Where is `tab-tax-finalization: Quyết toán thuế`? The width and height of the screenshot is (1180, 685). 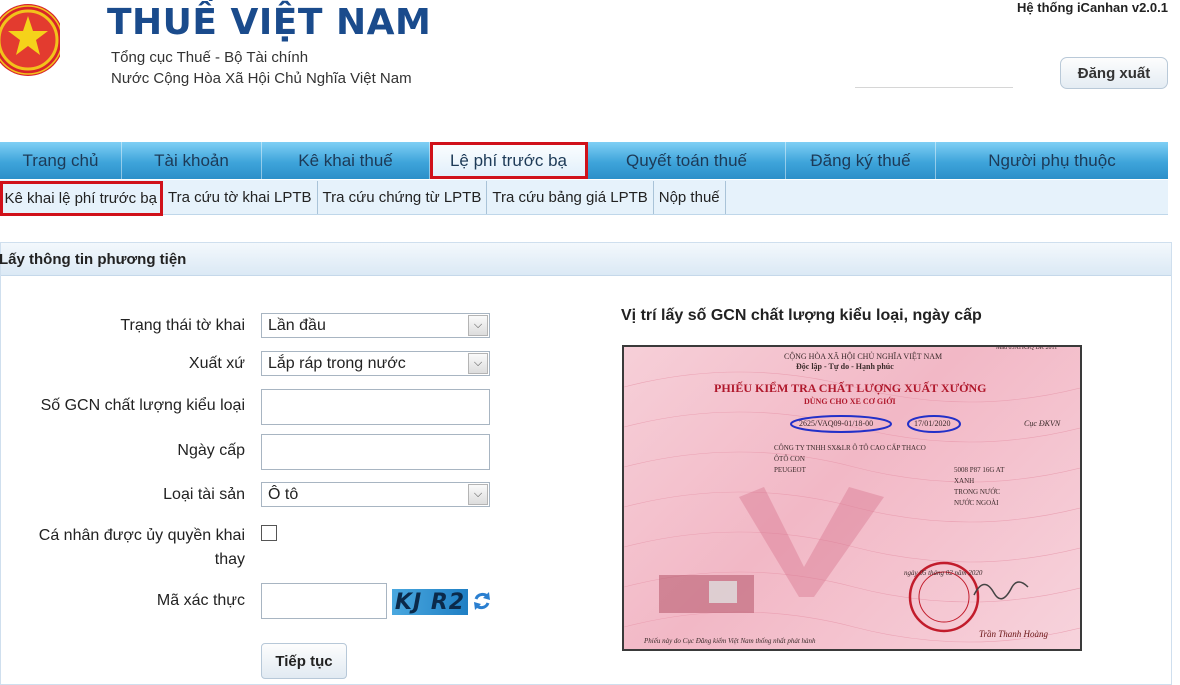
tab-tax-finalization: Quyết toán thuế is located at coordinates (687, 160).